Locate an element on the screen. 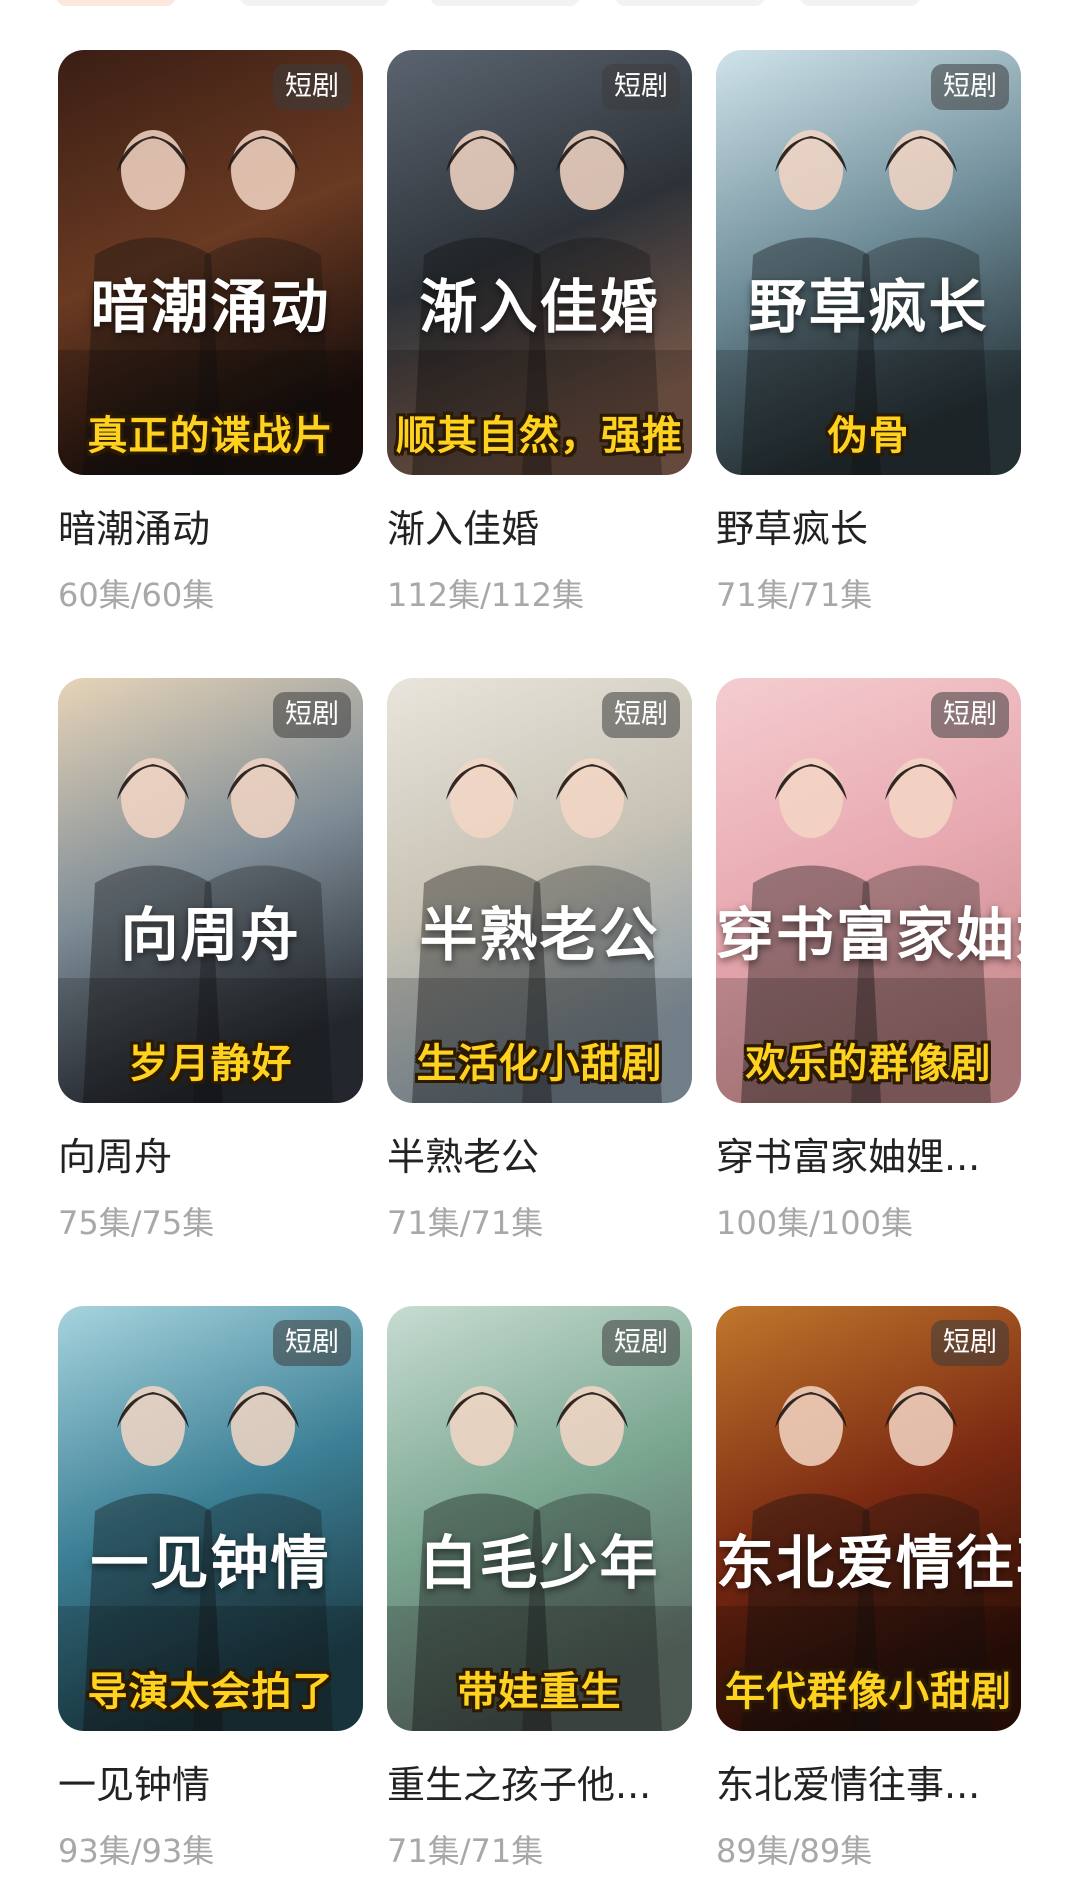  recommend-tag: 带娃重生 is located at coordinates (539, 1692).